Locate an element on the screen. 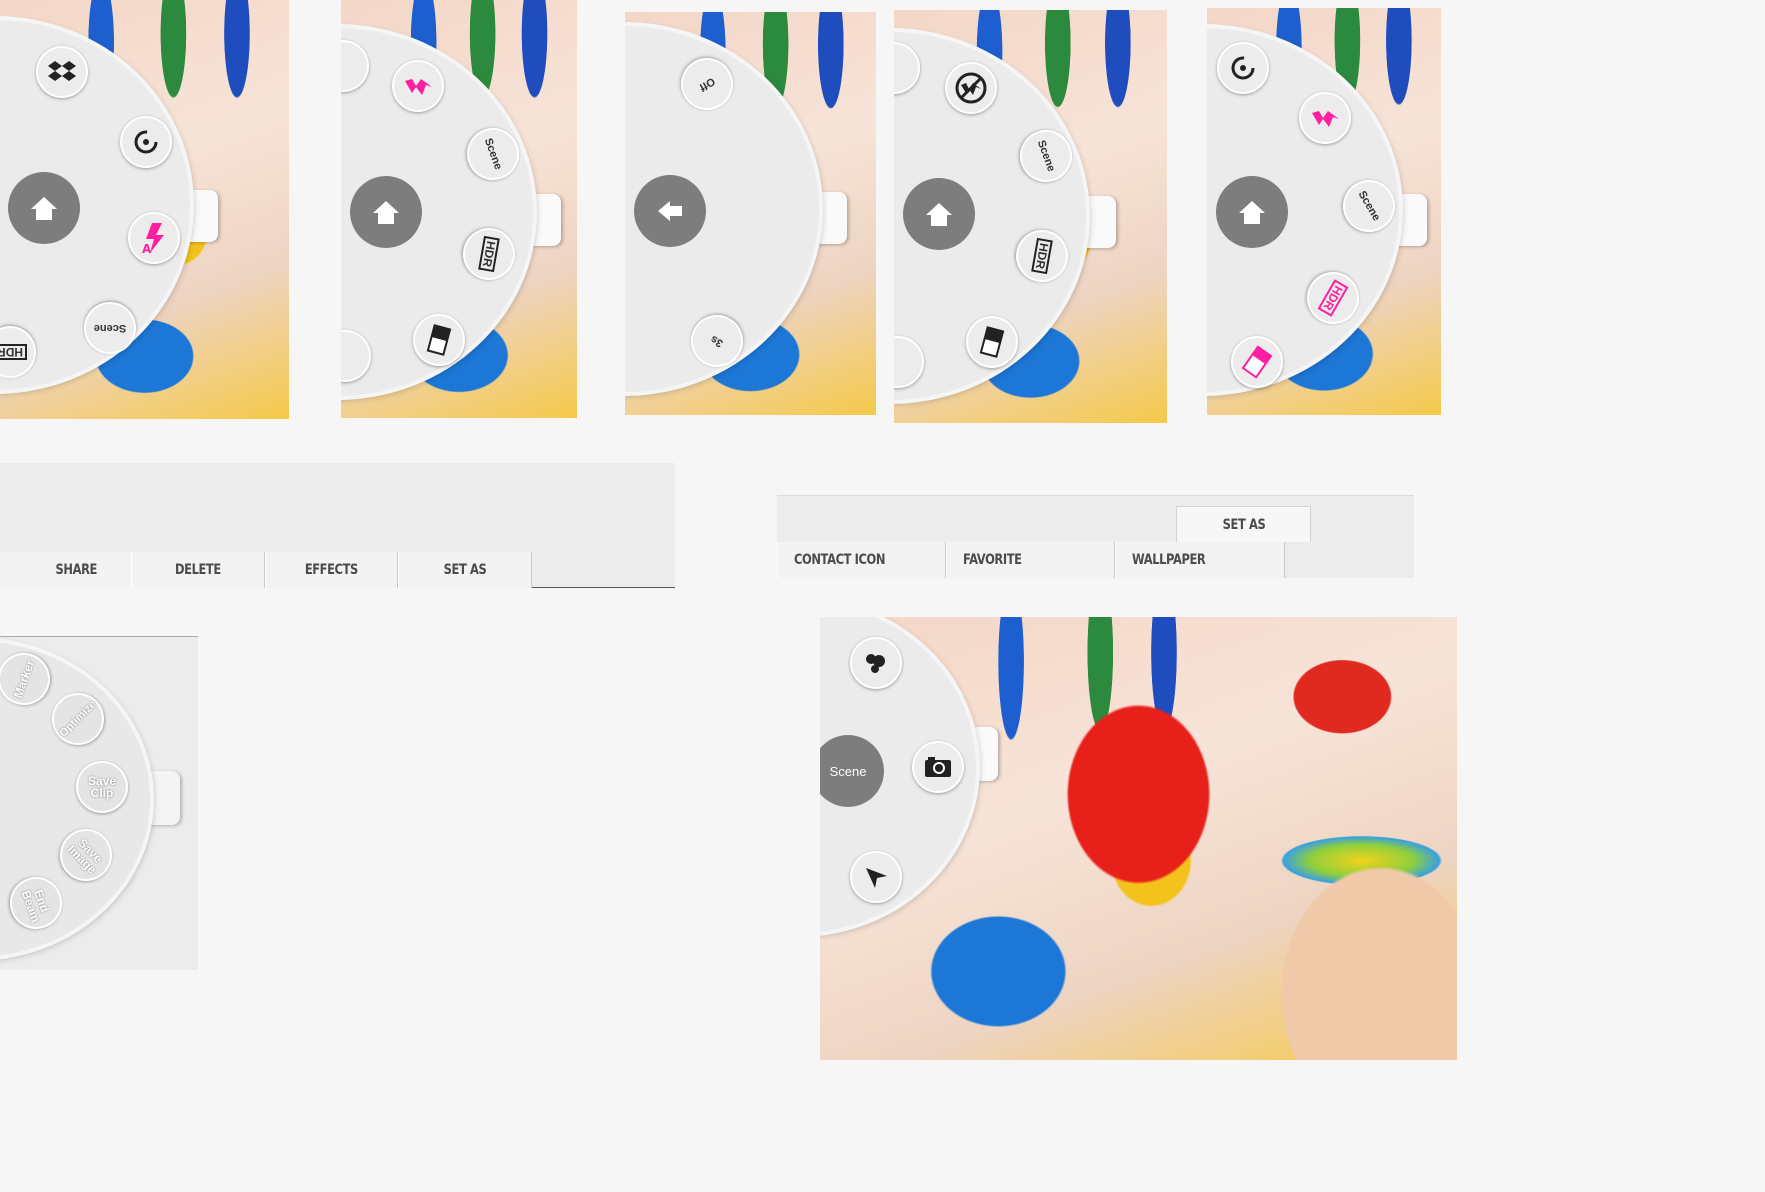  effects-button: EFFECTS is located at coordinates (331, 570).